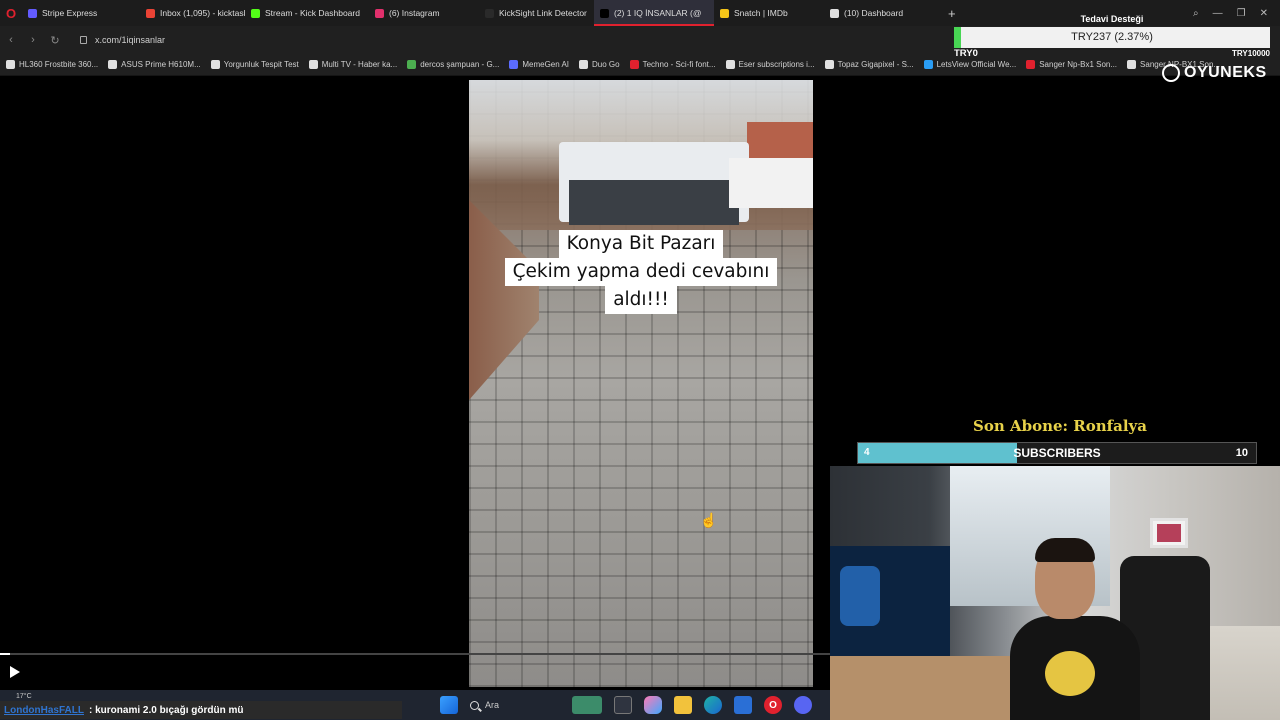 This screenshot has width=1280, height=720. What do you see at coordinates (587, 705) in the screenshot?
I see `widget-icon` at bounding box center [587, 705].